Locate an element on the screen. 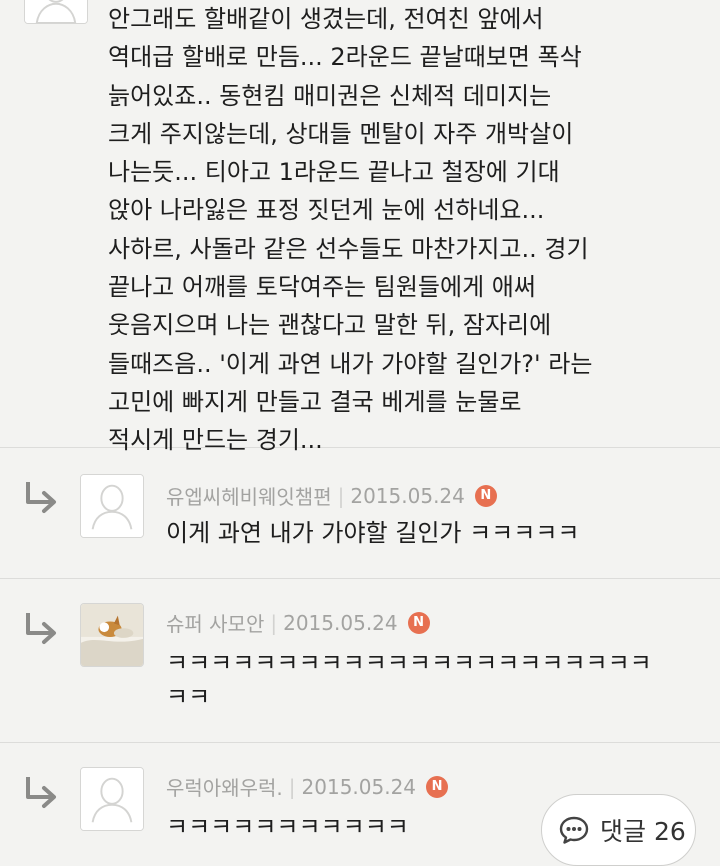 The height and width of the screenshot is (866, 720). reply-line: ㅋㅋㅋㅋㅋㅋㅋㅋㅋㅋㅋㅋㅋㅋㅋㅋㅋㅋㅋㅋㅋㅋ is located at coordinates (409, 663).